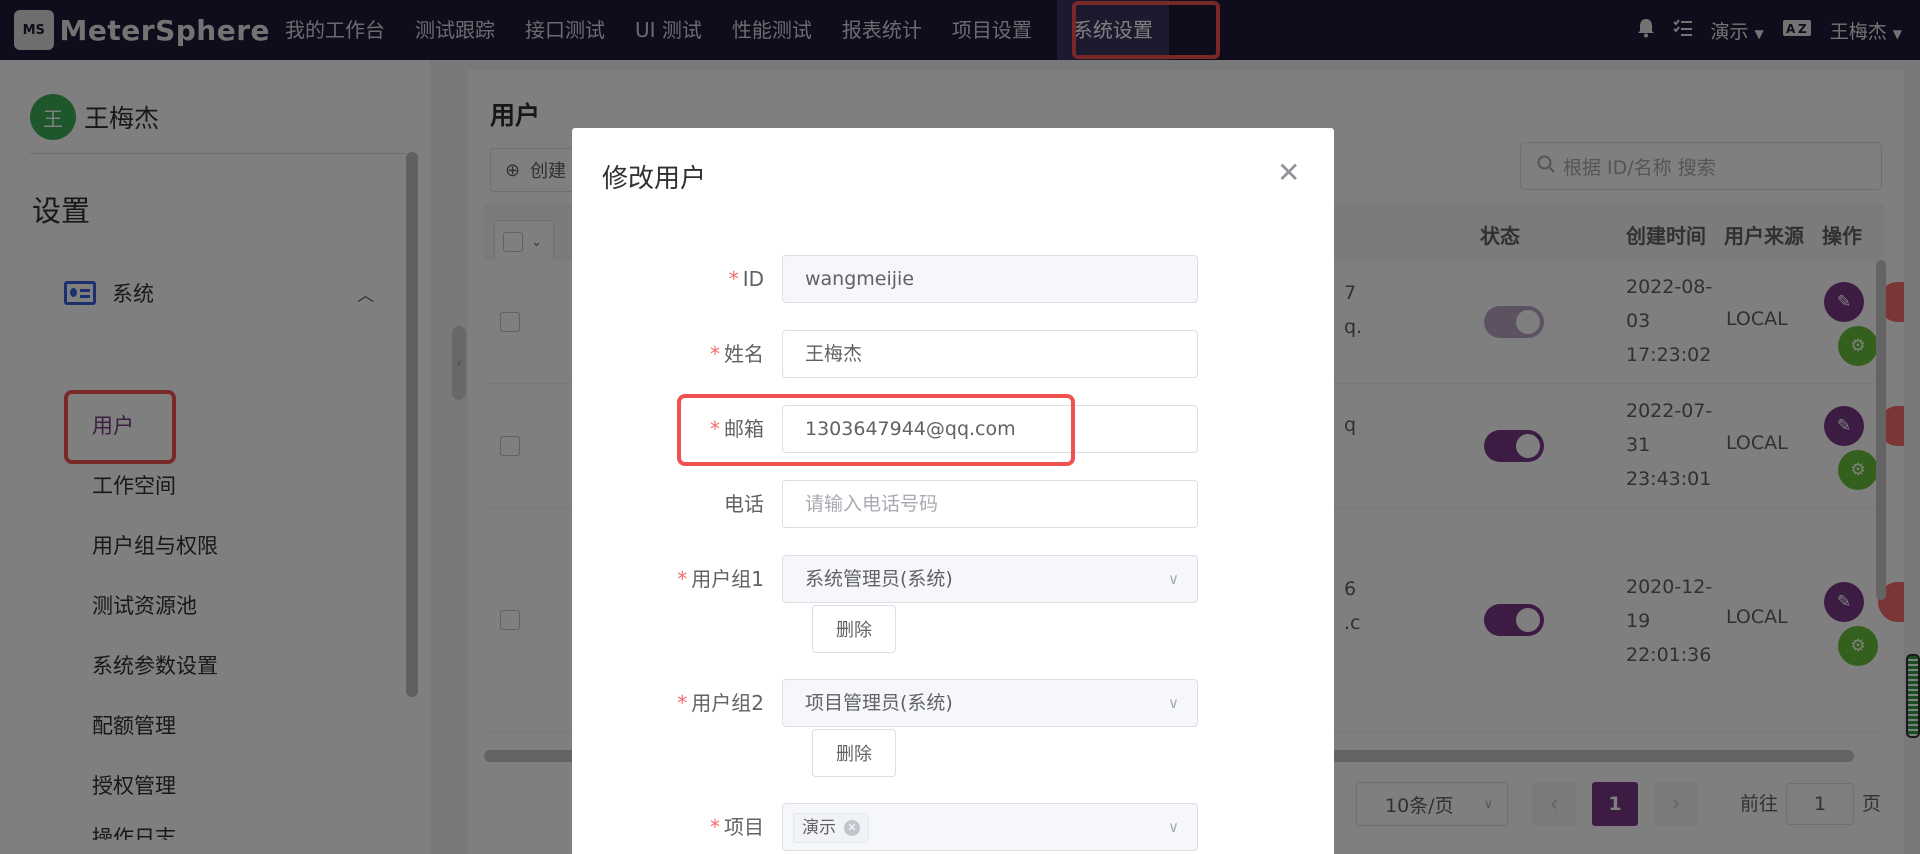  I want to click on group1-label: * 用户组1, so click(720, 579).